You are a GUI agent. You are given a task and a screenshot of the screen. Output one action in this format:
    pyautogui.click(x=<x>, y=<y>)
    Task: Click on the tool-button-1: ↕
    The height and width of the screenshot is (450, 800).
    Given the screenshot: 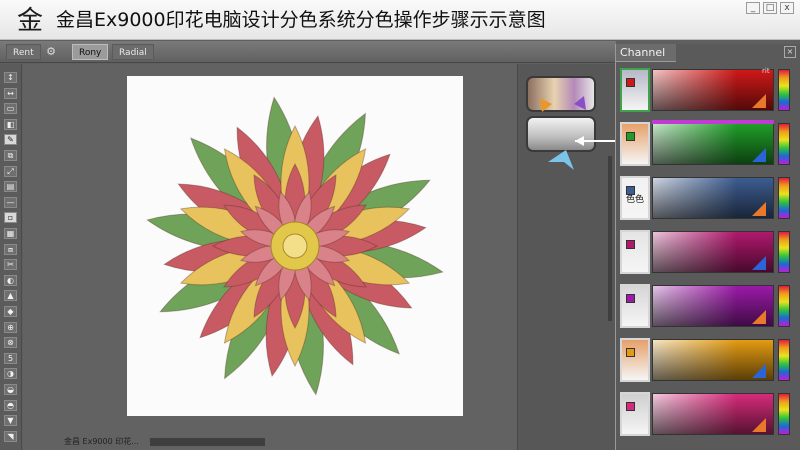 What is the action you would take?
    pyautogui.click(x=10, y=77)
    